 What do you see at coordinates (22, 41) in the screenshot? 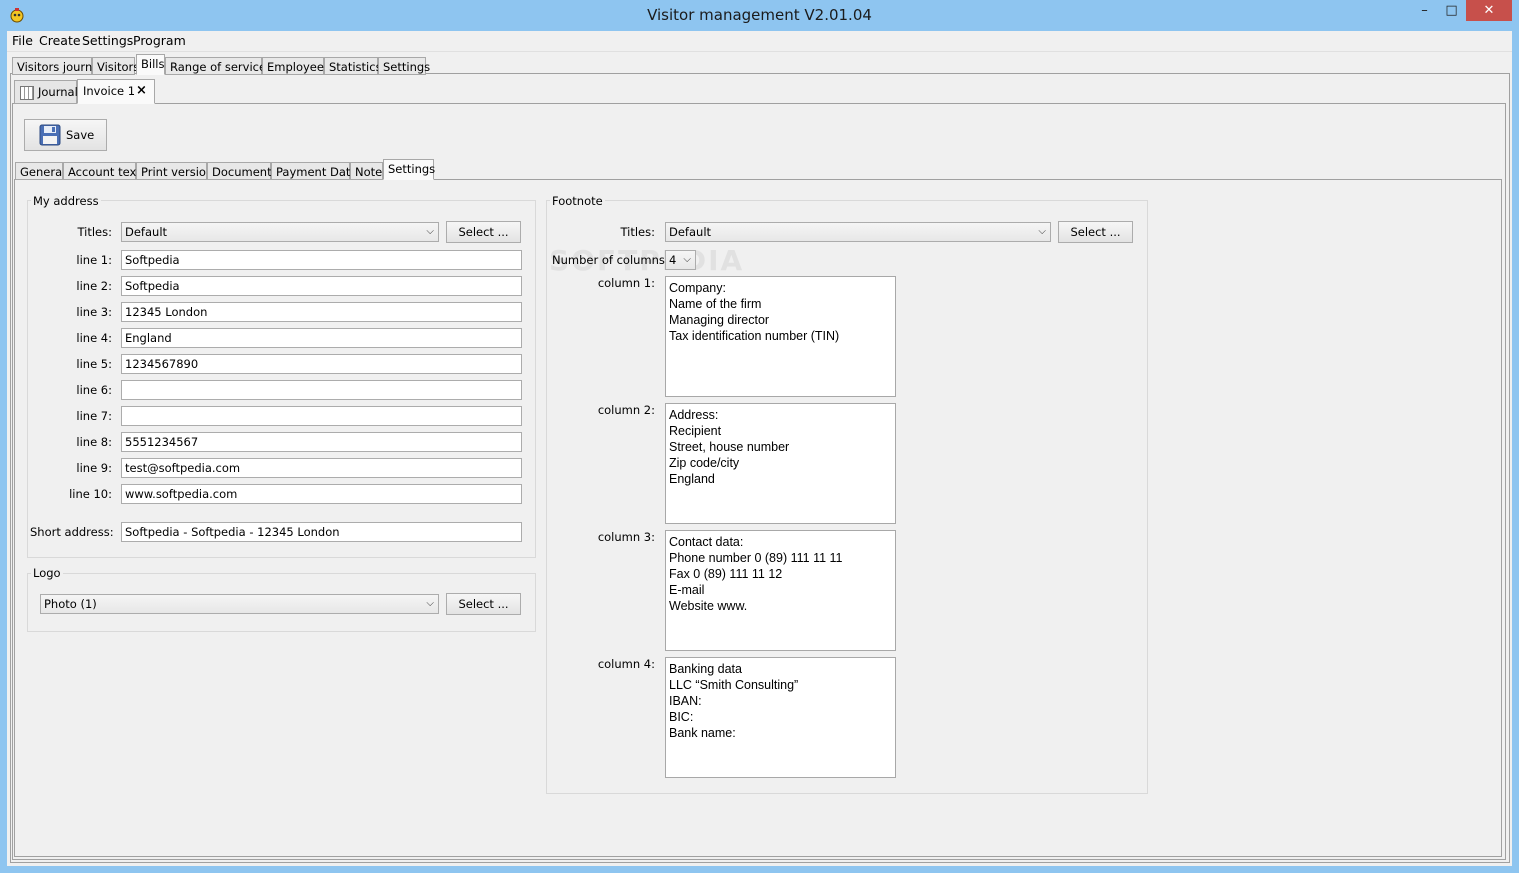
I see `menu-file: File` at bounding box center [22, 41].